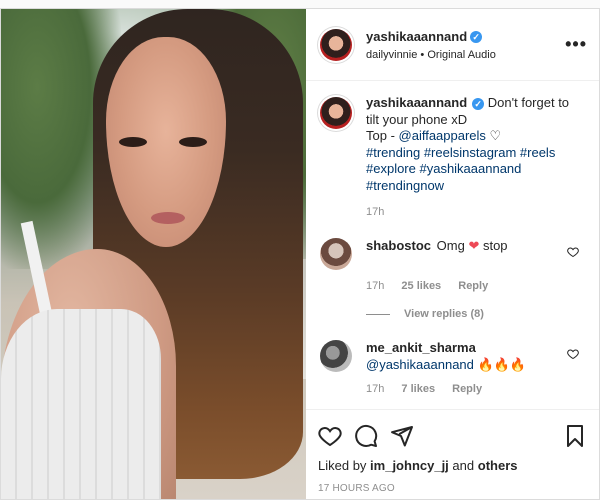 This screenshot has height=500, width=600. What do you see at coordinates (416, 36) in the screenshot?
I see `author-username: yashikaaannand` at bounding box center [416, 36].